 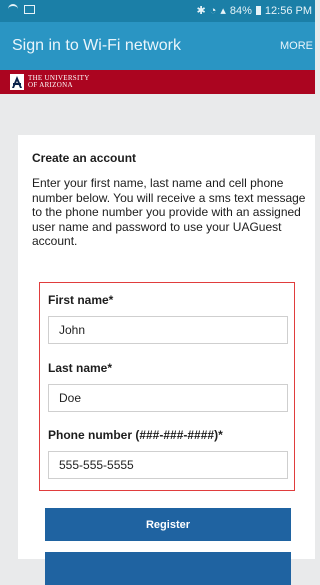 I want to click on secondary-button, so click(x=168, y=568).